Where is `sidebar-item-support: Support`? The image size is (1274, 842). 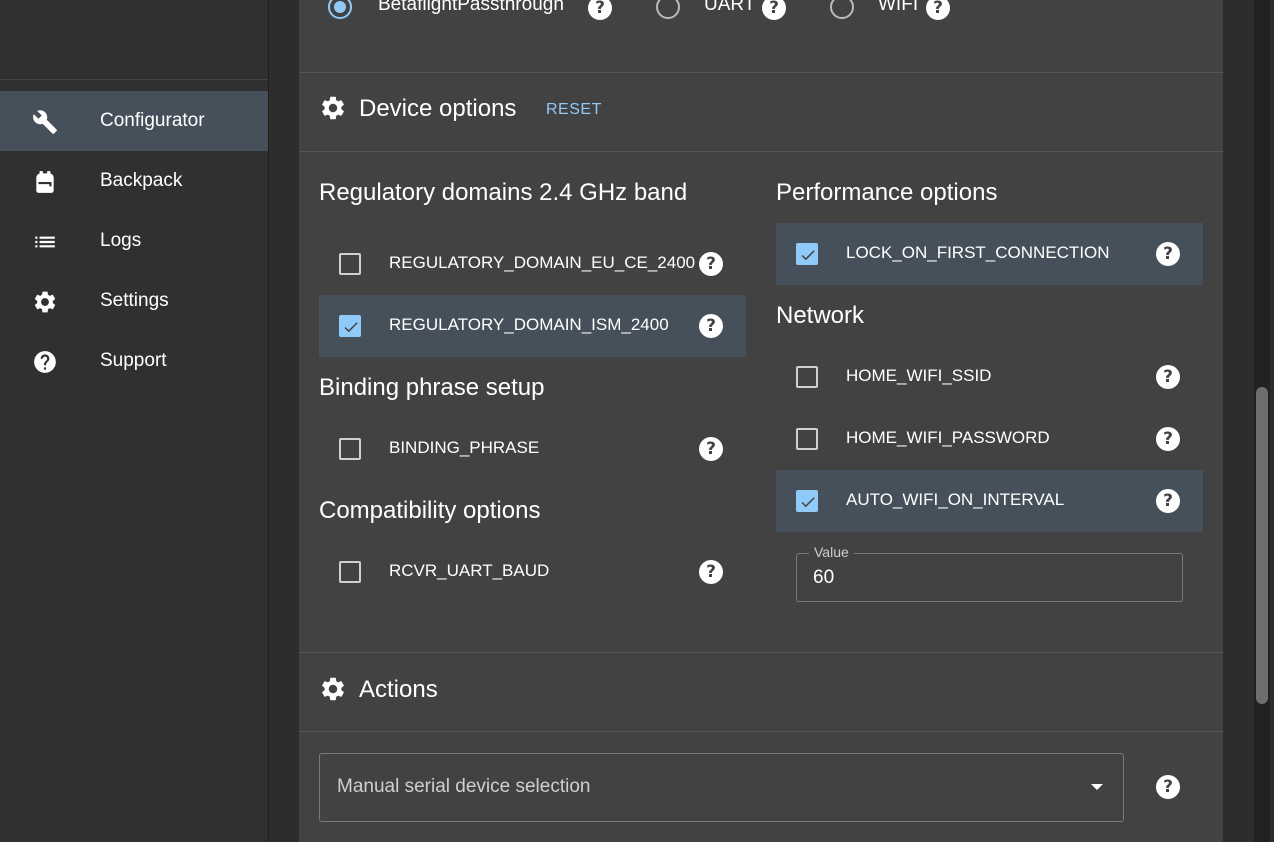 sidebar-item-support: Support is located at coordinates (134, 361).